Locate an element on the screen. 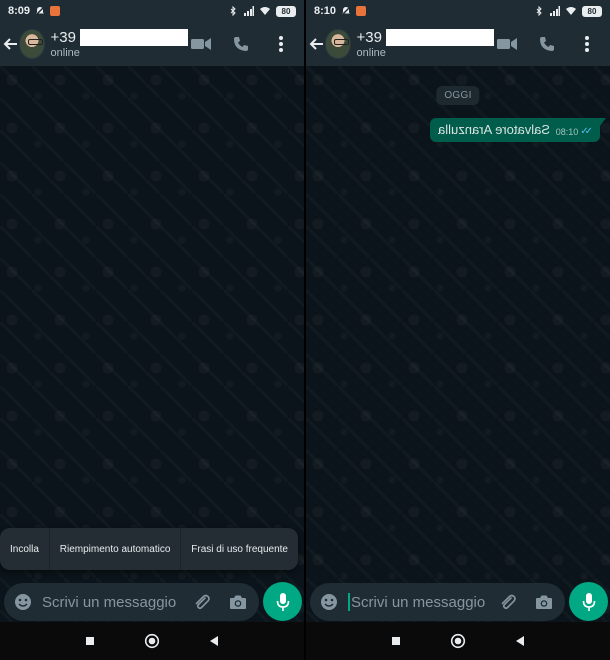 This screenshot has width=610, height=660. read-ticks-icon: ✓✓ is located at coordinates (586, 131).